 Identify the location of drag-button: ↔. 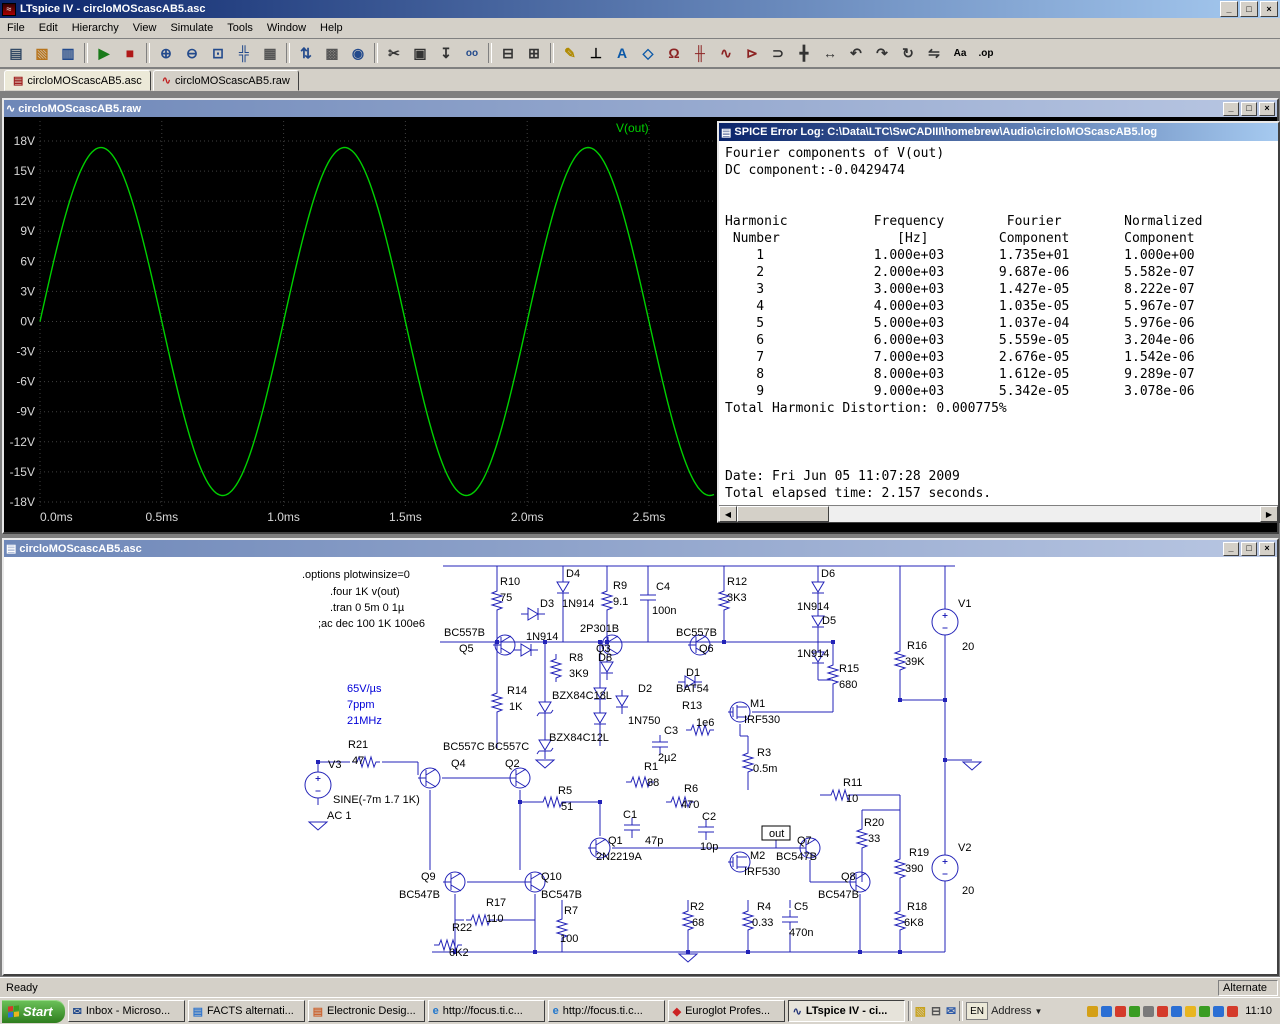
(830, 53).